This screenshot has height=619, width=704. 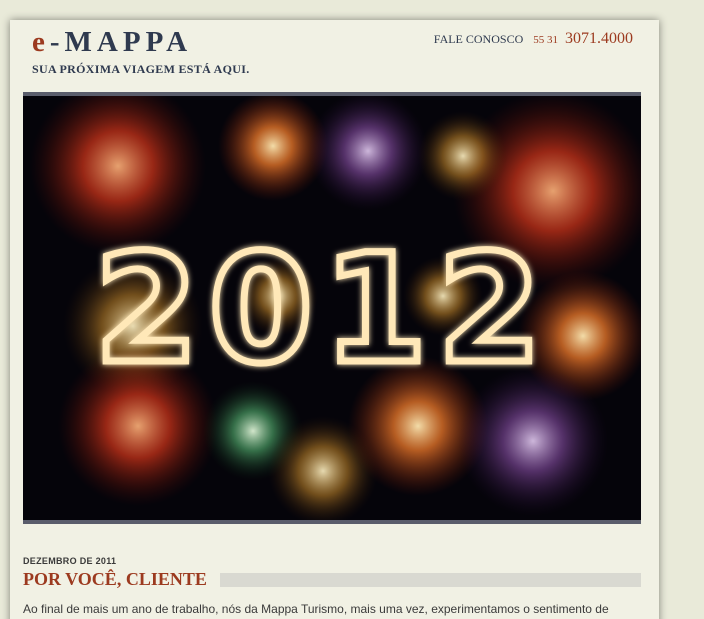 I want to click on logo-mappa: MAPPA, so click(x=128, y=42).